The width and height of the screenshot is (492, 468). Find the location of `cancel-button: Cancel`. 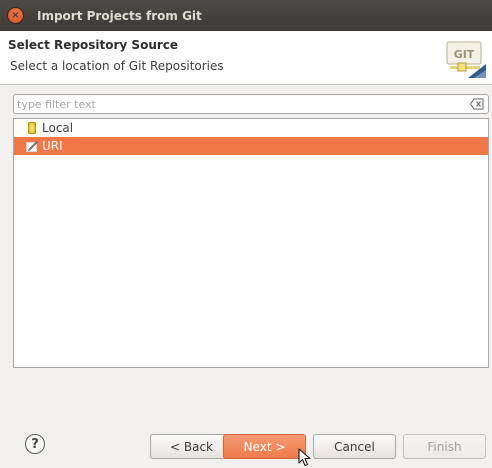

cancel-button: Cancel is located at coordinates (354, 446).